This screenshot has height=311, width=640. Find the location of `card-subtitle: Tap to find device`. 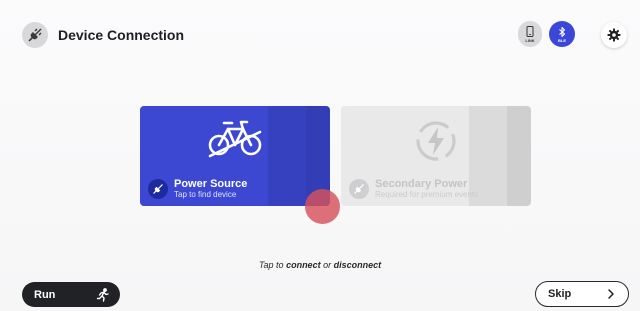

card-subtitle: Tap to find device is located at coordinates (205, 194).